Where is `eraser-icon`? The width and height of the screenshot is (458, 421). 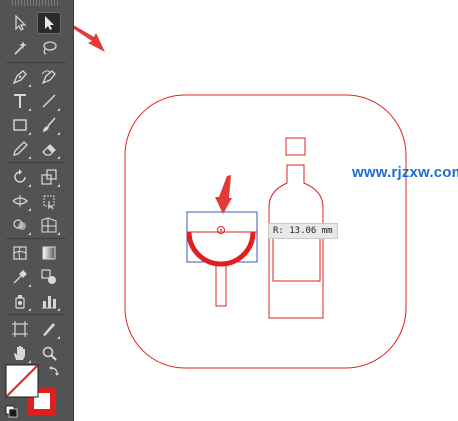 eraser-icon is located at coordinates (49, 150).